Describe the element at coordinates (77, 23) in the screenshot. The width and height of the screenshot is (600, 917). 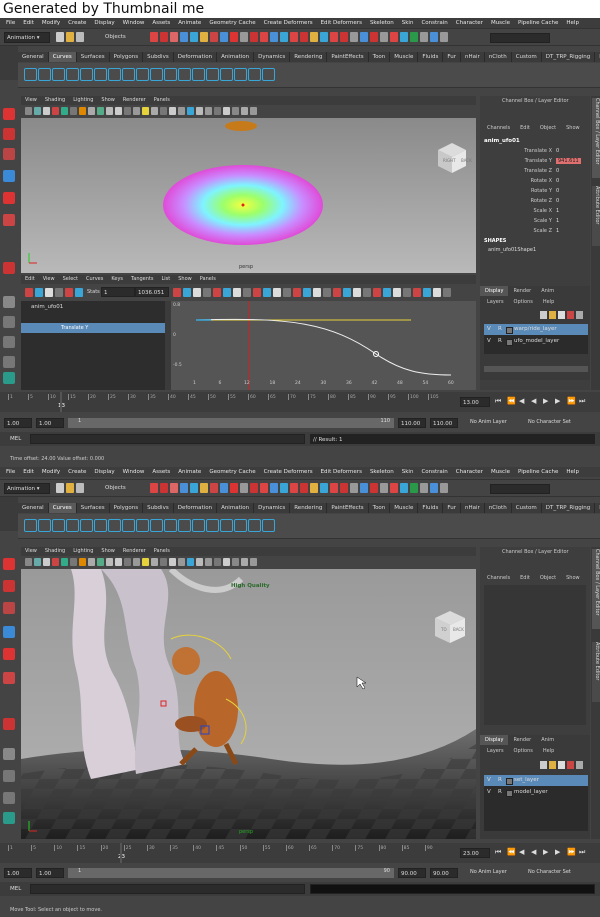
I see `menu-create: Create` at that location.